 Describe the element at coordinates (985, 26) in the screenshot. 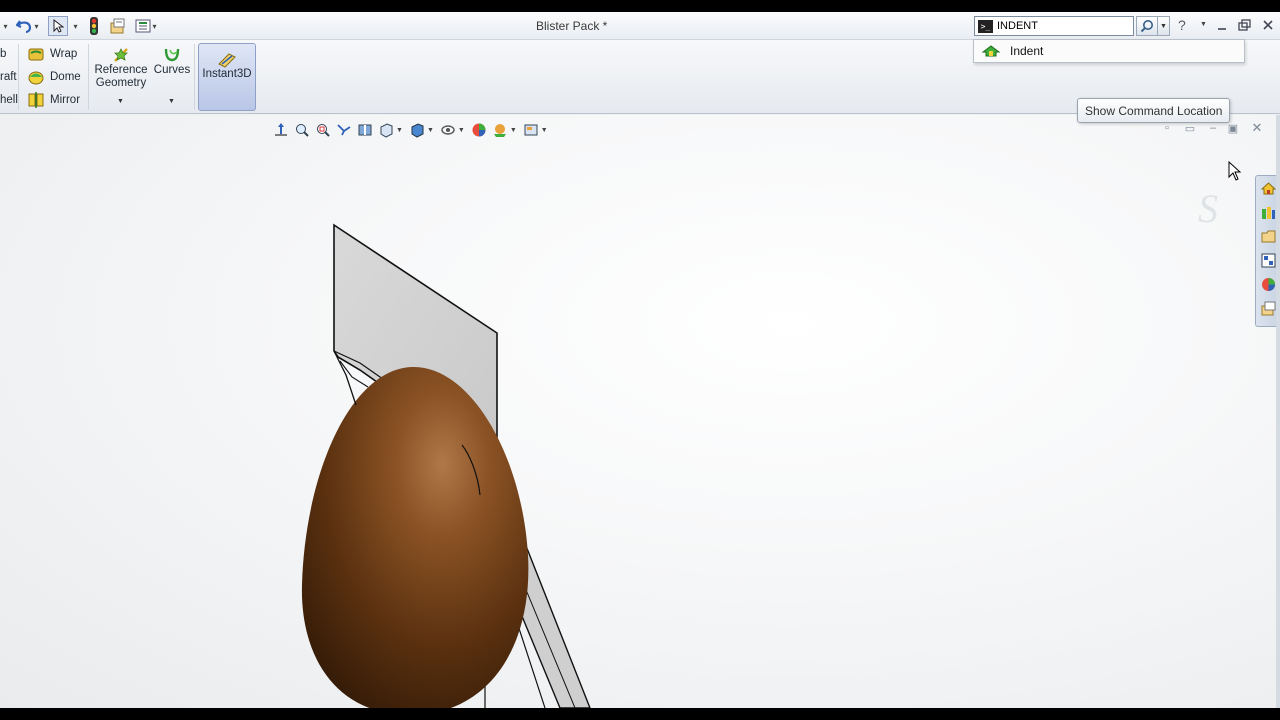

I see `command-search-icon: >_` at that location.